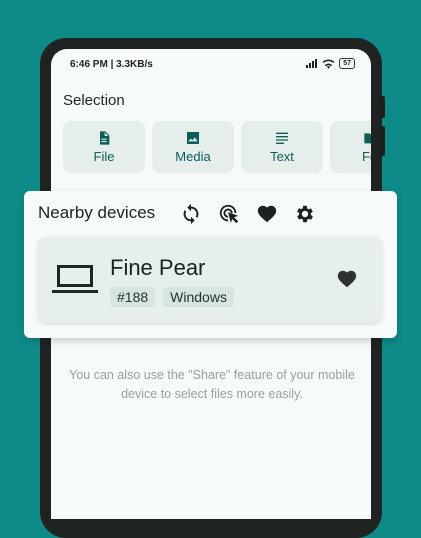  I want to click on nearby-actions, so click(248, 214).